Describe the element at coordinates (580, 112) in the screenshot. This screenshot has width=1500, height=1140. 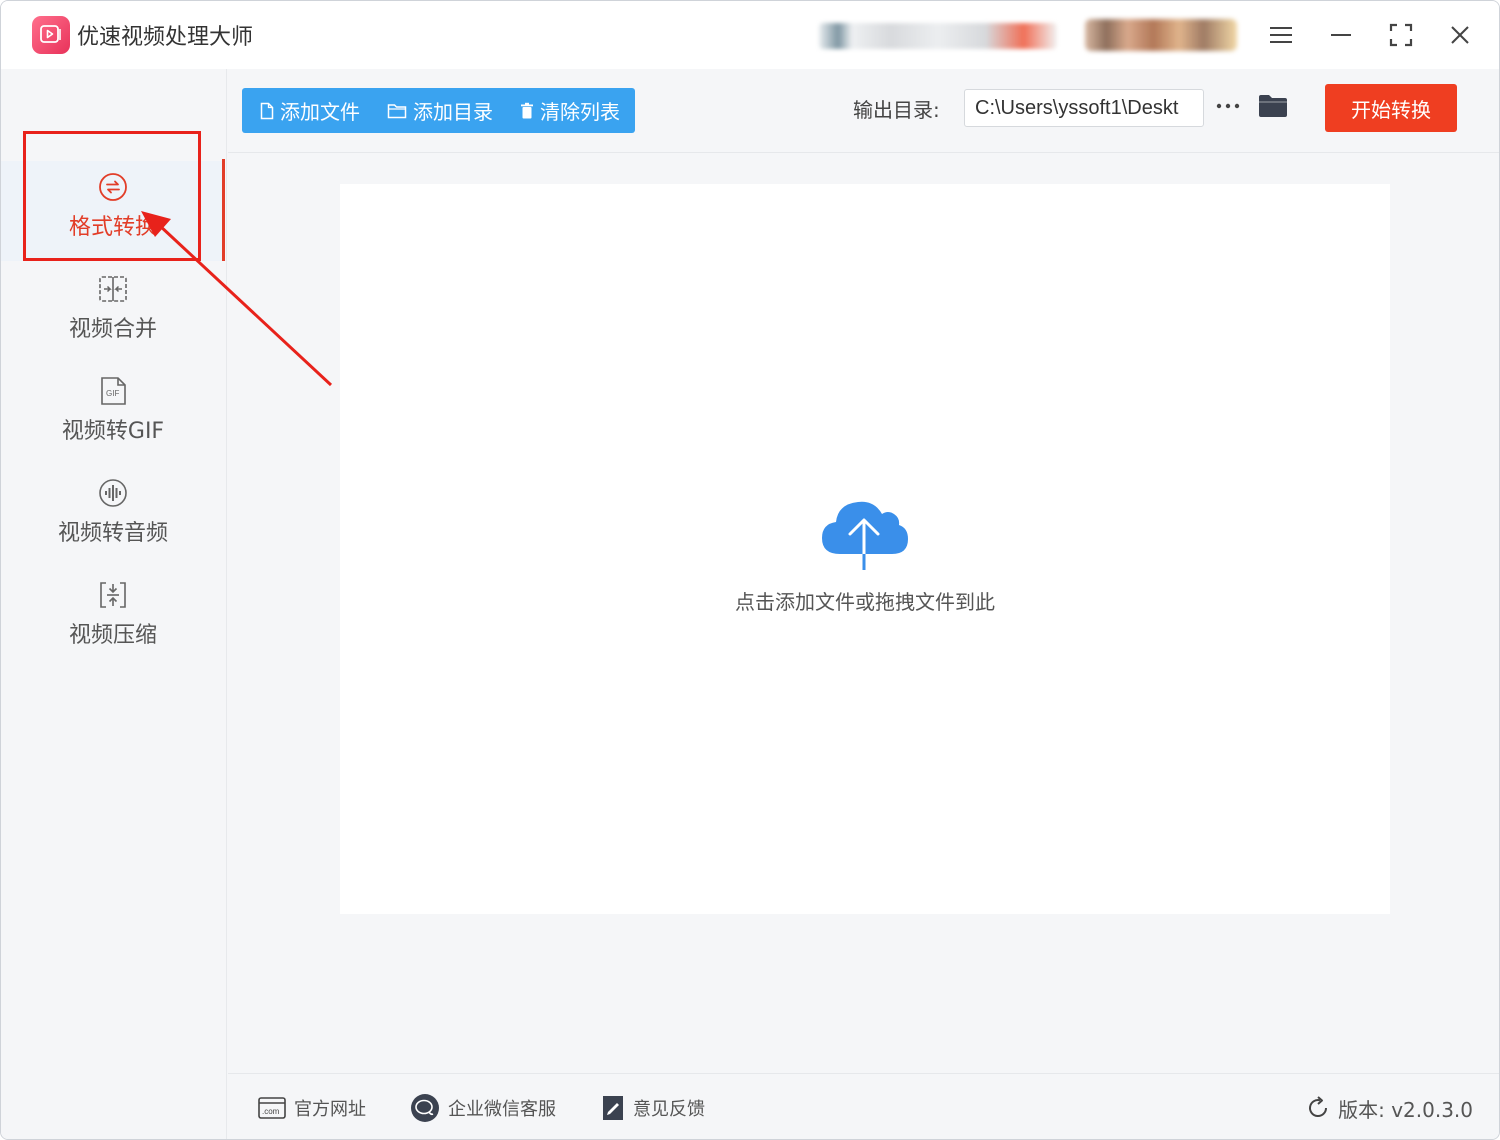
I see `clear-list-label: 清除列表` at that location.